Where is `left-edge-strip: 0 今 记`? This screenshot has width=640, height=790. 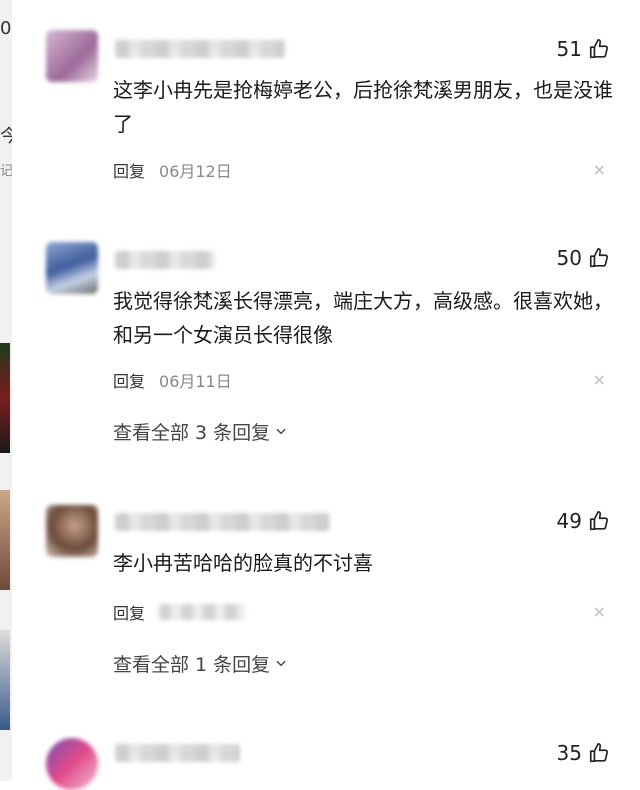
left-edge-strip: 0 今 记 is located at coordinates (6, 390).